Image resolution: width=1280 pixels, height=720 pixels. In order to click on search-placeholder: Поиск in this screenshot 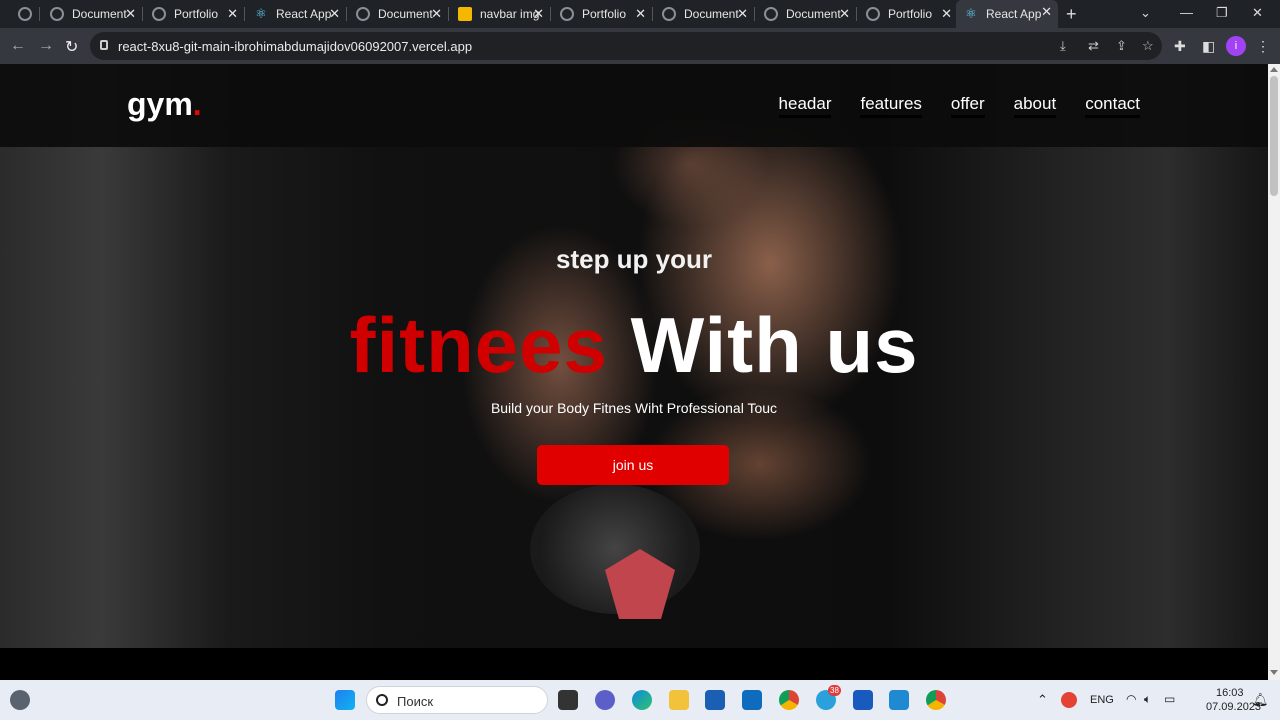, I will do `click(415, 701)`.